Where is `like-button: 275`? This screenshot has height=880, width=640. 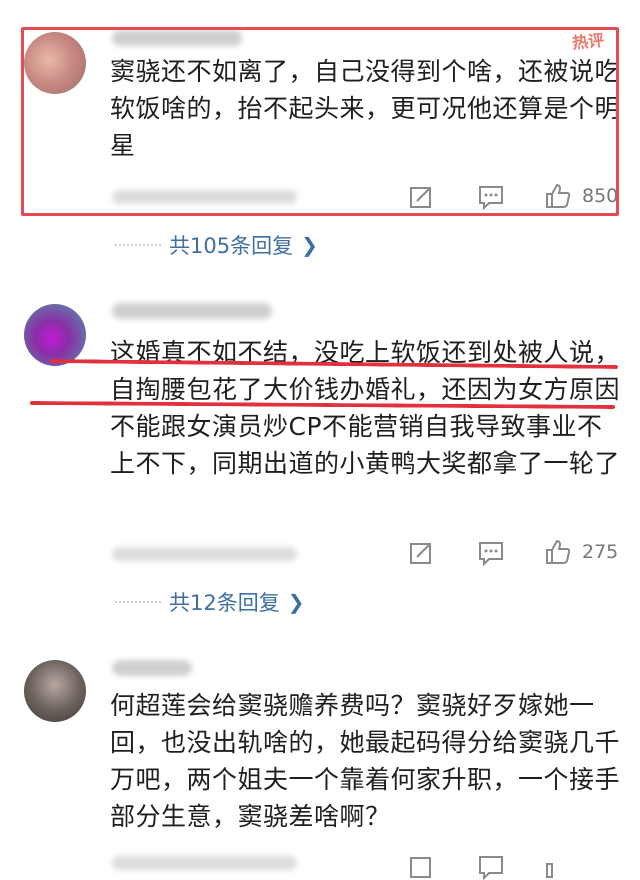
like-button: 275 is located at coordinates (581, 552).